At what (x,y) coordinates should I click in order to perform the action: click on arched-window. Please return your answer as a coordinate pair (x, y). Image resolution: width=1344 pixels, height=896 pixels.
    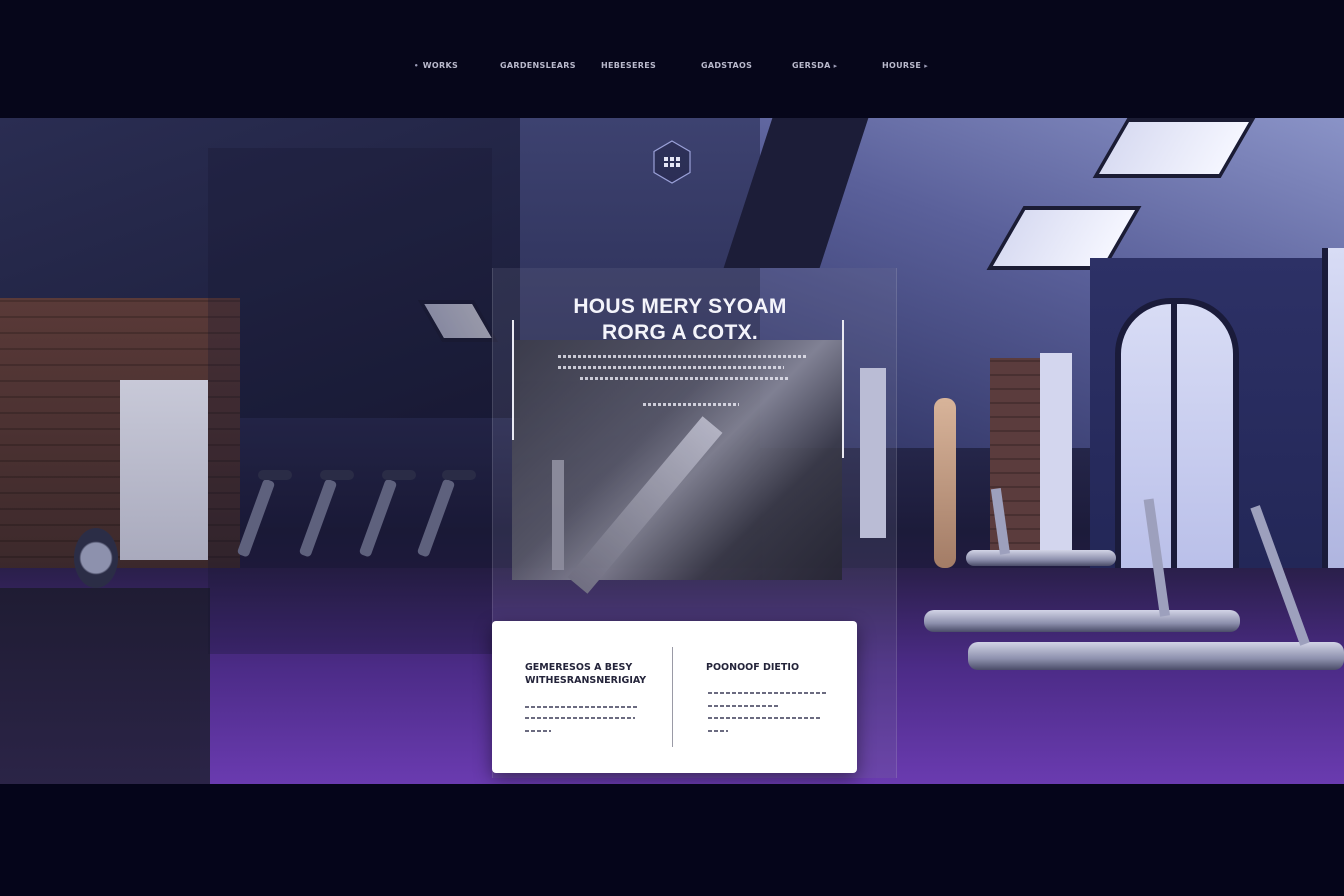
    Looking at the image, I should click on (1177, 449).